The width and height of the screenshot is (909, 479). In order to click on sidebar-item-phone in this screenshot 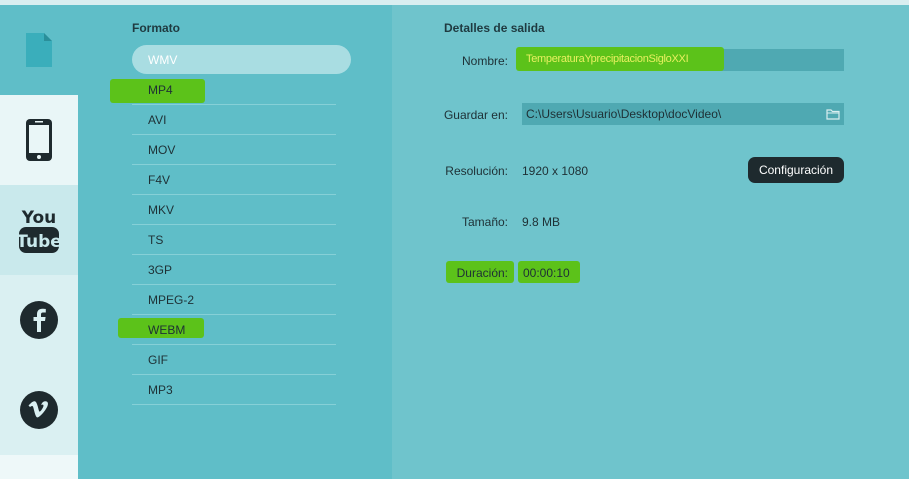, I will do `click(39, 140)`.